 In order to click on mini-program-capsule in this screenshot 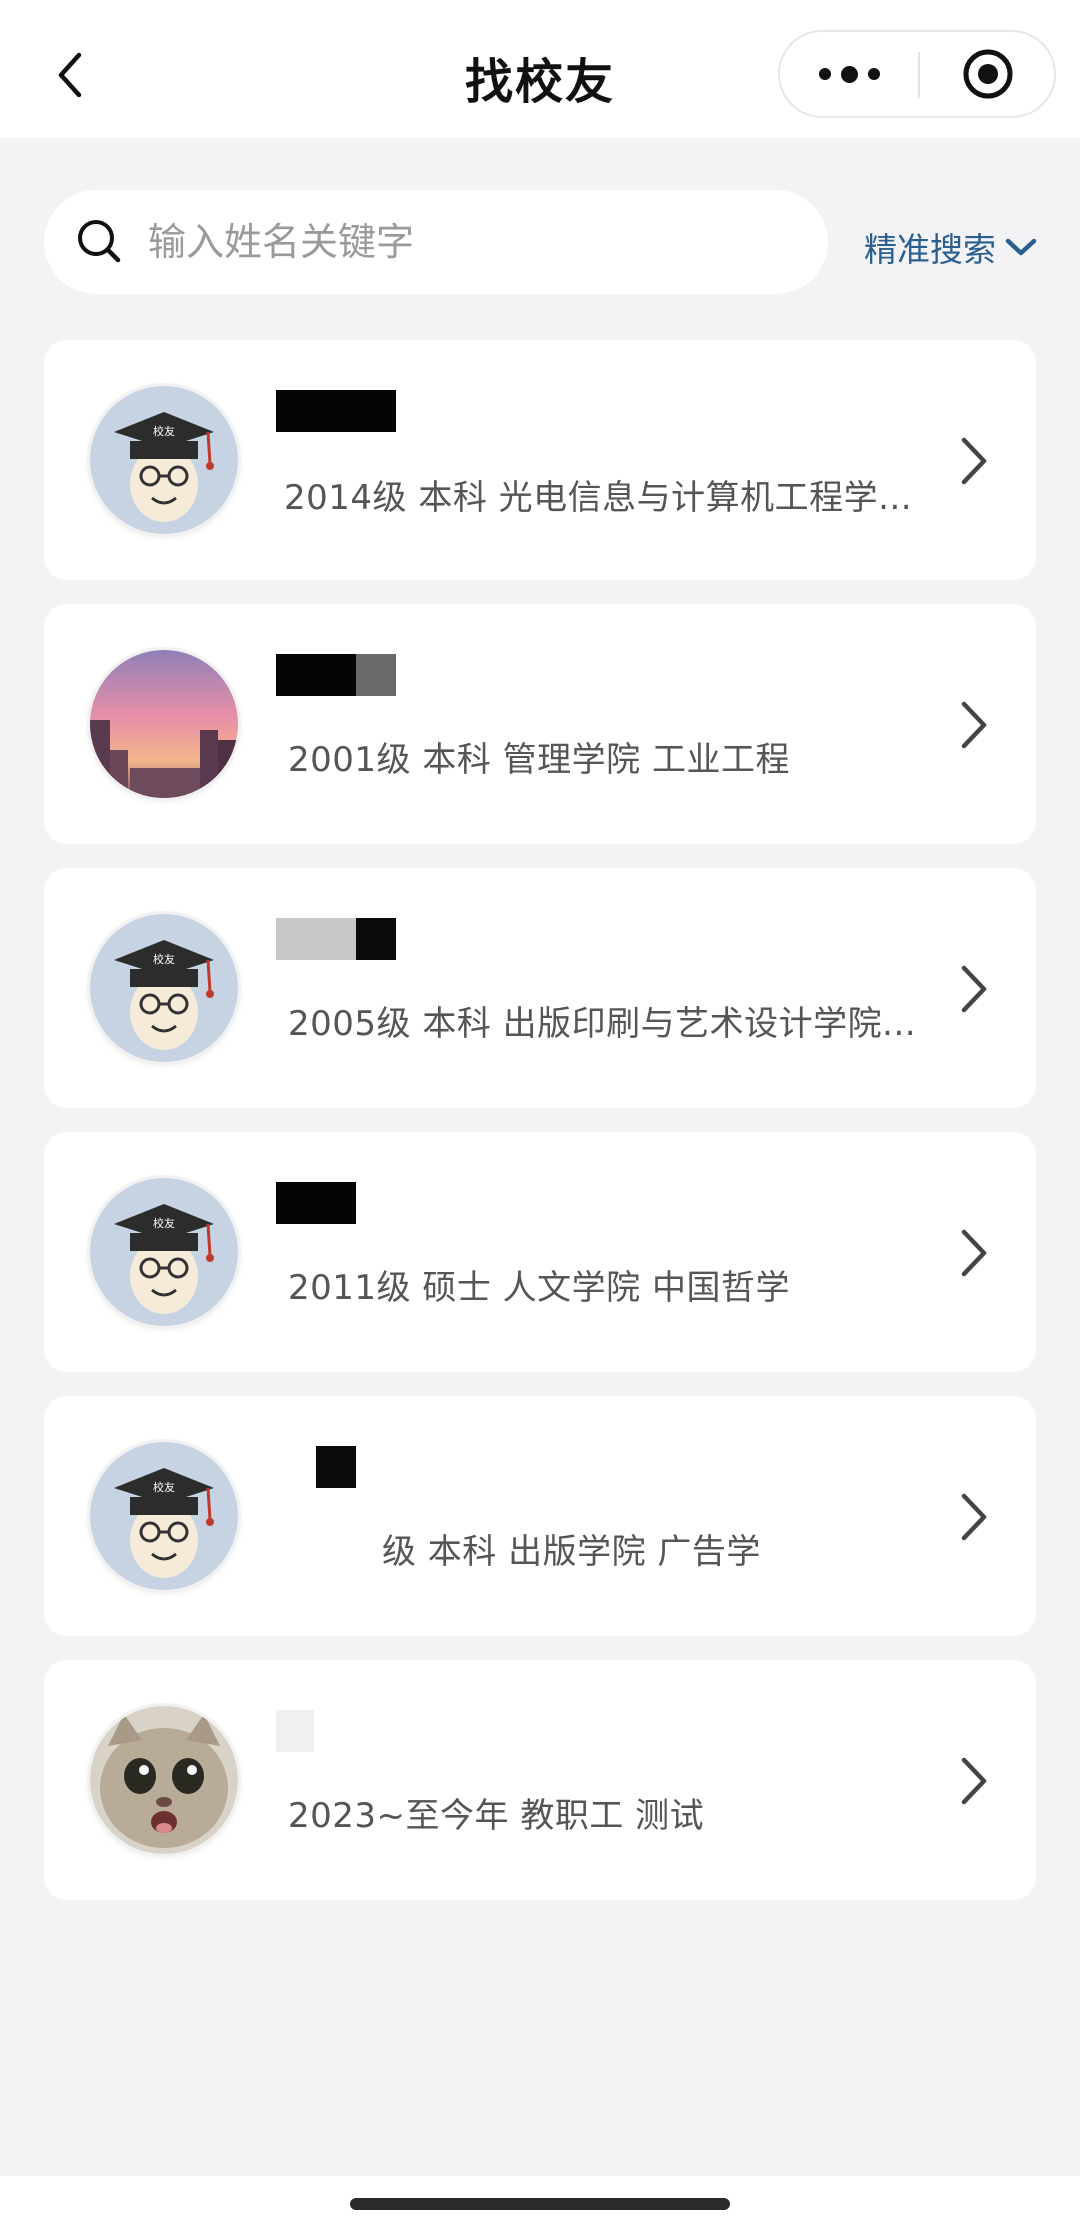, I will do `click(917, 74)`.